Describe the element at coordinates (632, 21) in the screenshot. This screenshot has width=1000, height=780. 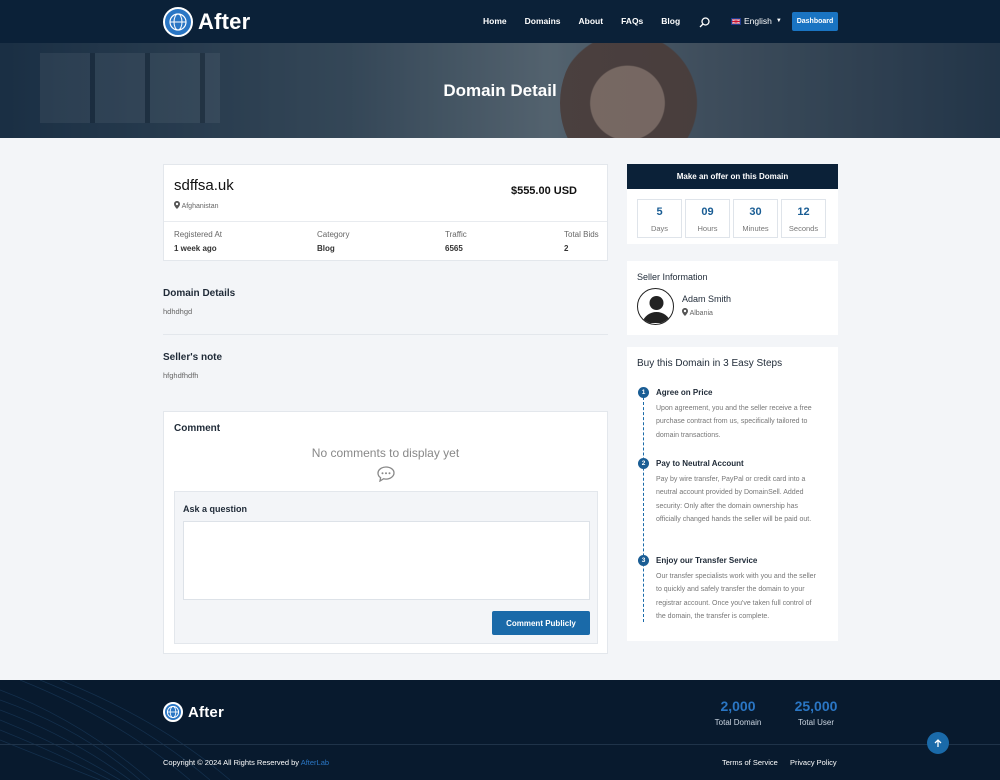
I see `nav-faqs: FAQs` at that location.